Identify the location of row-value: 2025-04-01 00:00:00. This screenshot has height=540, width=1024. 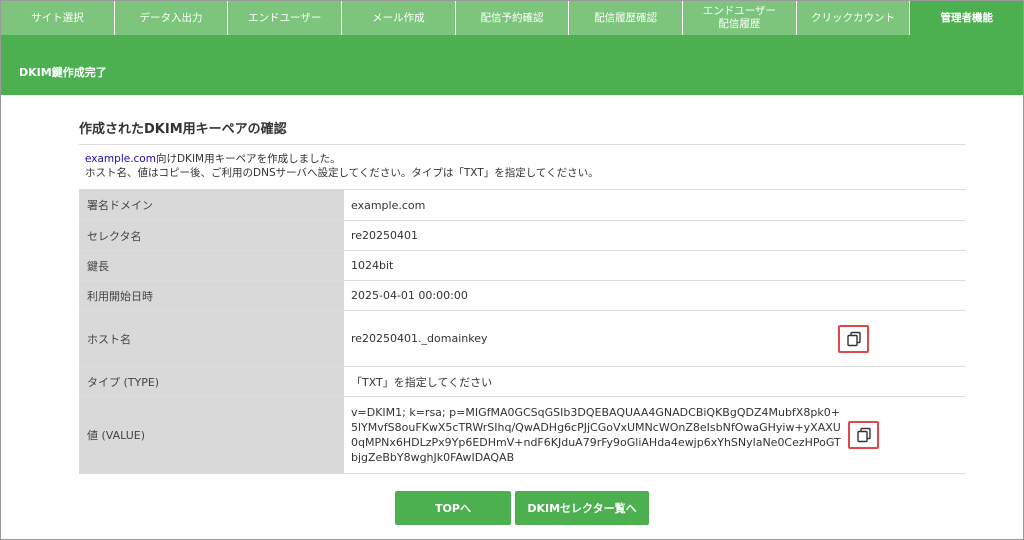
(655, 295).